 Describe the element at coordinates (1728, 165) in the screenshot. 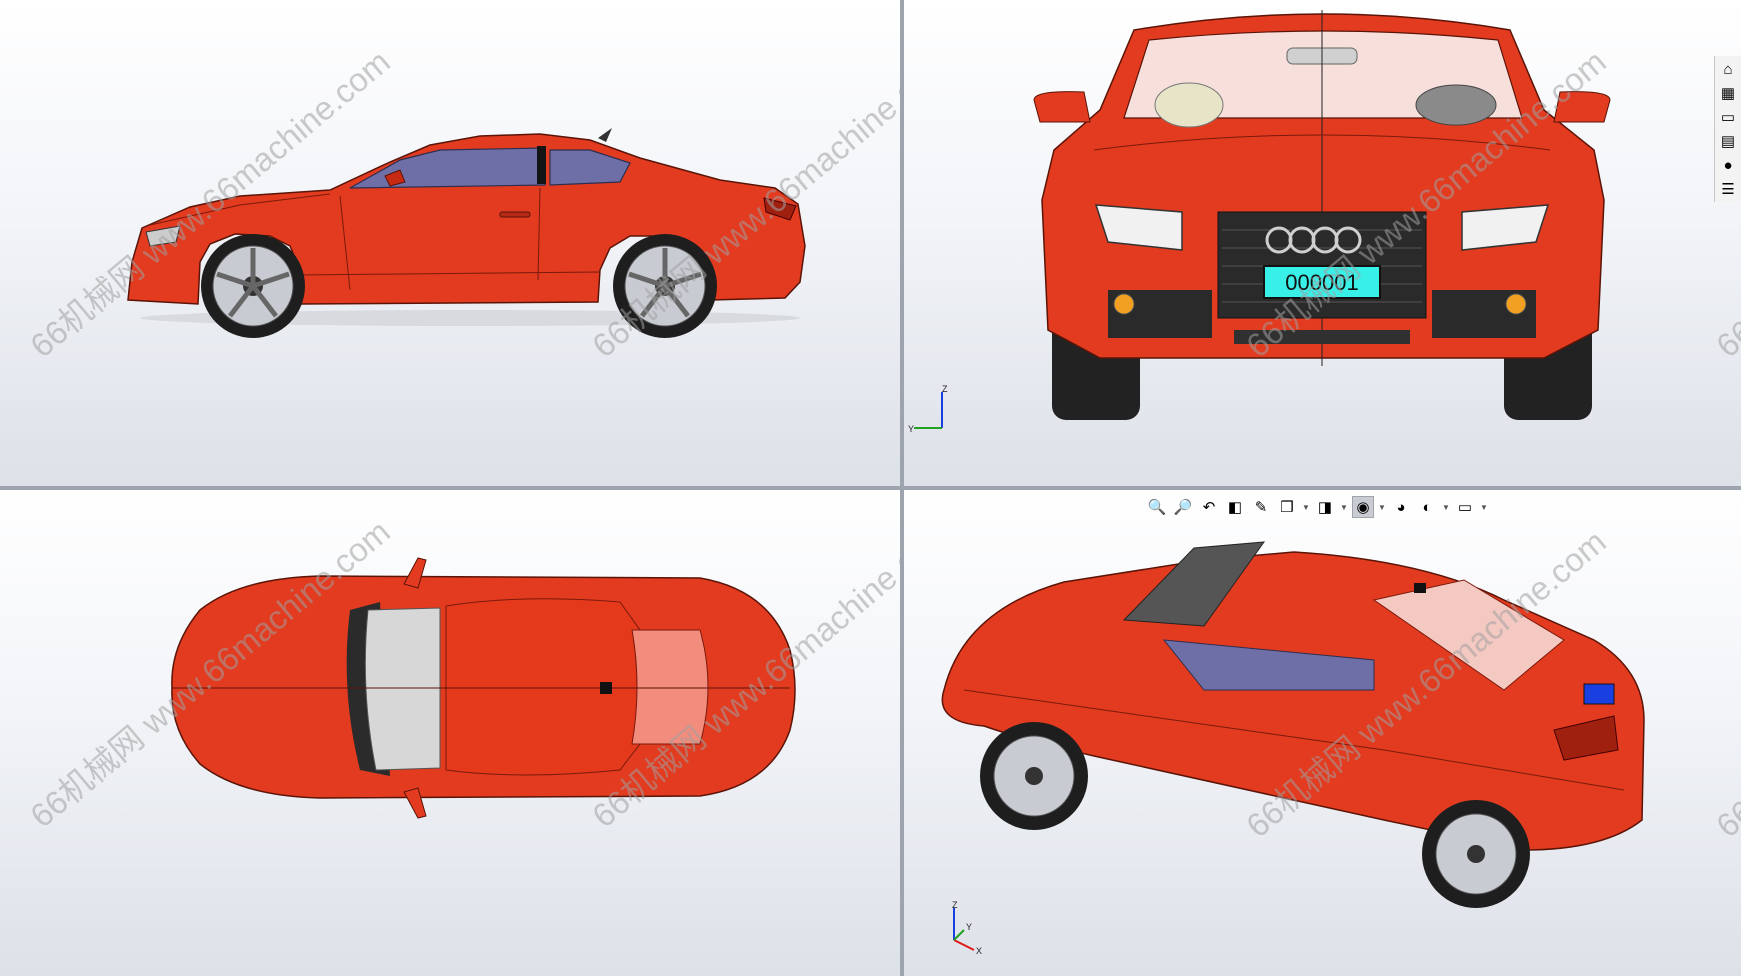

I see `appearances-icon: ●` at that location.